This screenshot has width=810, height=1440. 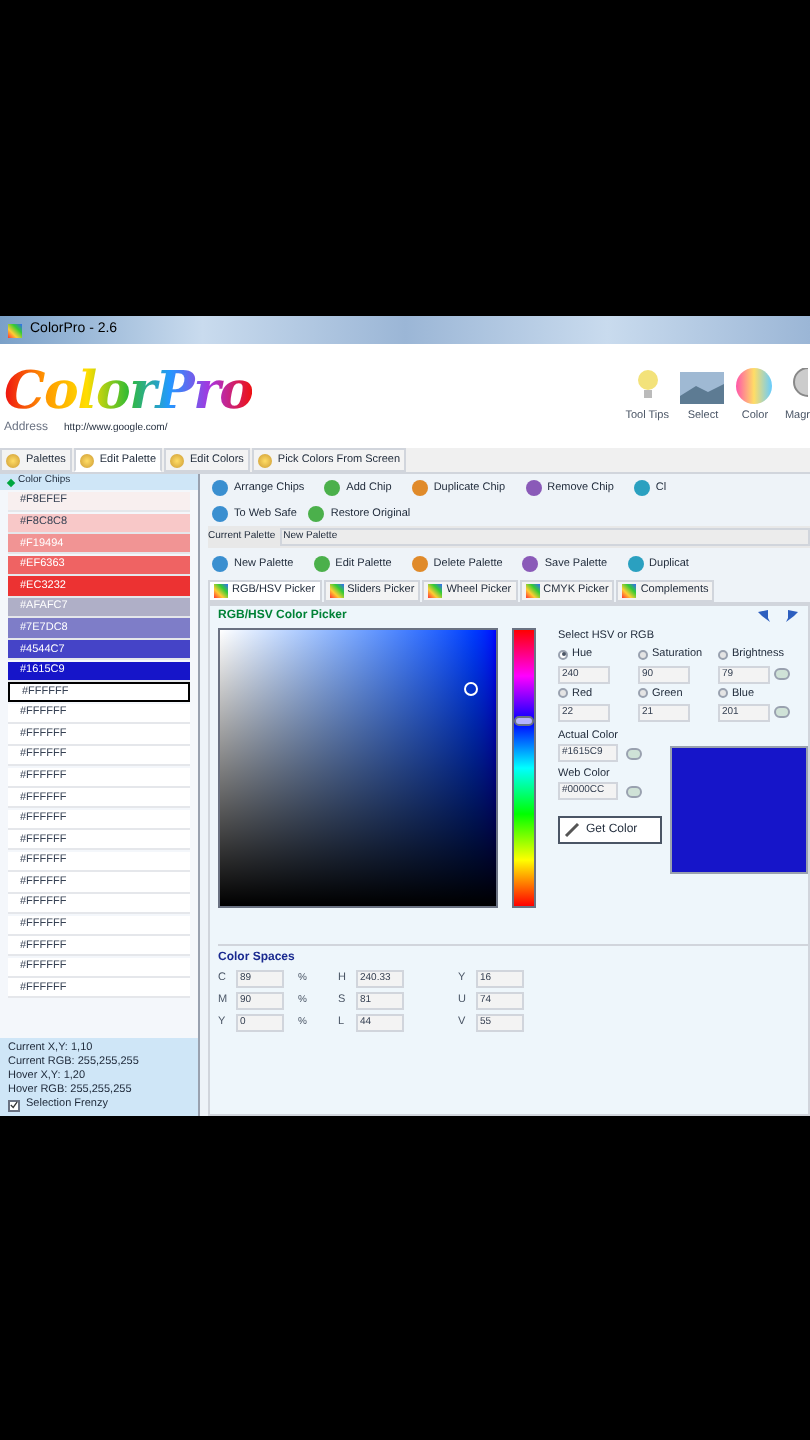 What do you see at coordinates (572, 830) in the screenshot?
I see `pencil-icon` at bounding box center [572, 830].